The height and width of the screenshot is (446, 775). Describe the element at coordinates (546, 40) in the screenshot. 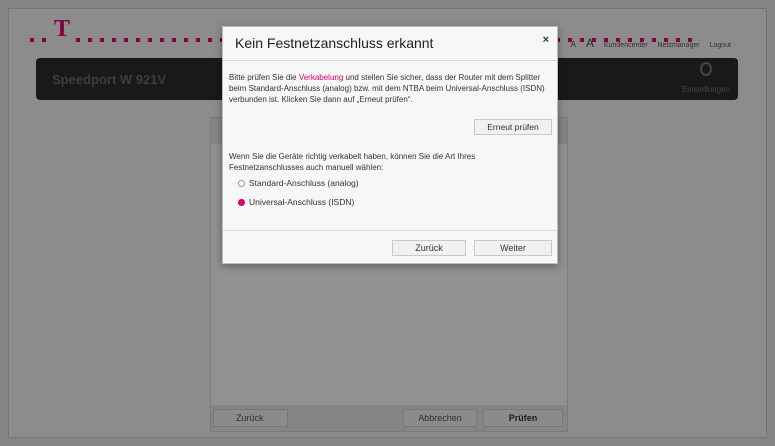

I see `close-icon: ×` at that location.